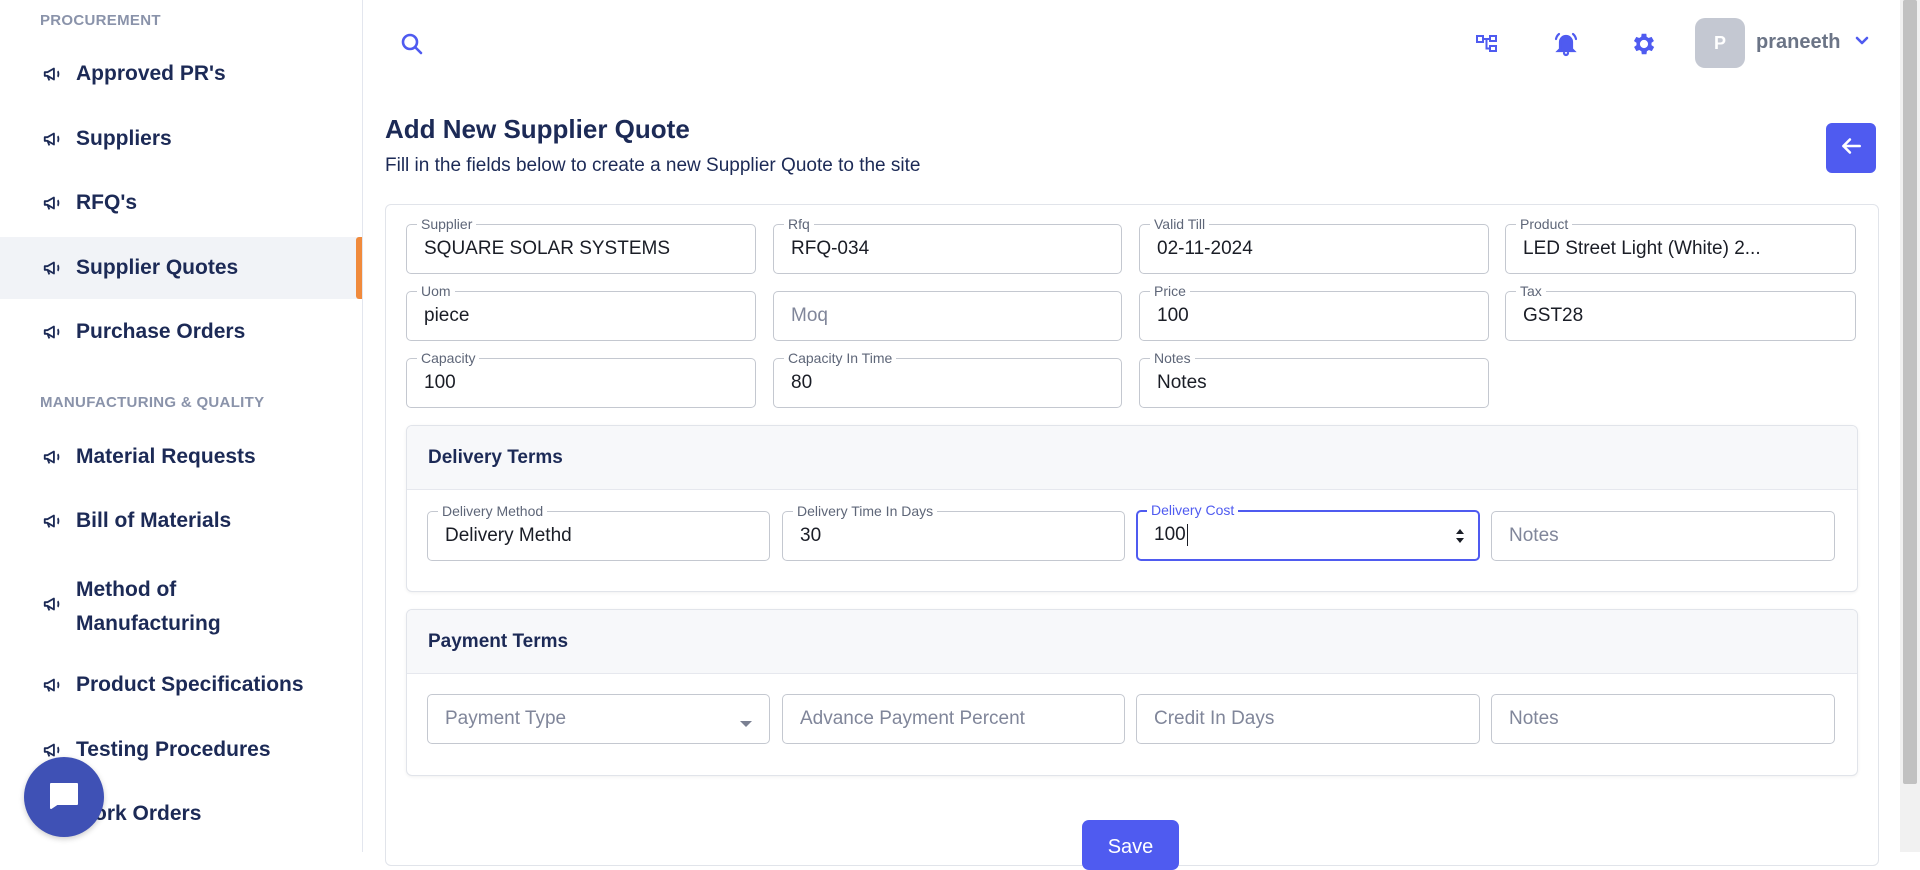 Image resolution: width=1920 pixels, height=870 pixels. I want to click on credit-in-days-field: Credit In Days, so click(1308, 719).